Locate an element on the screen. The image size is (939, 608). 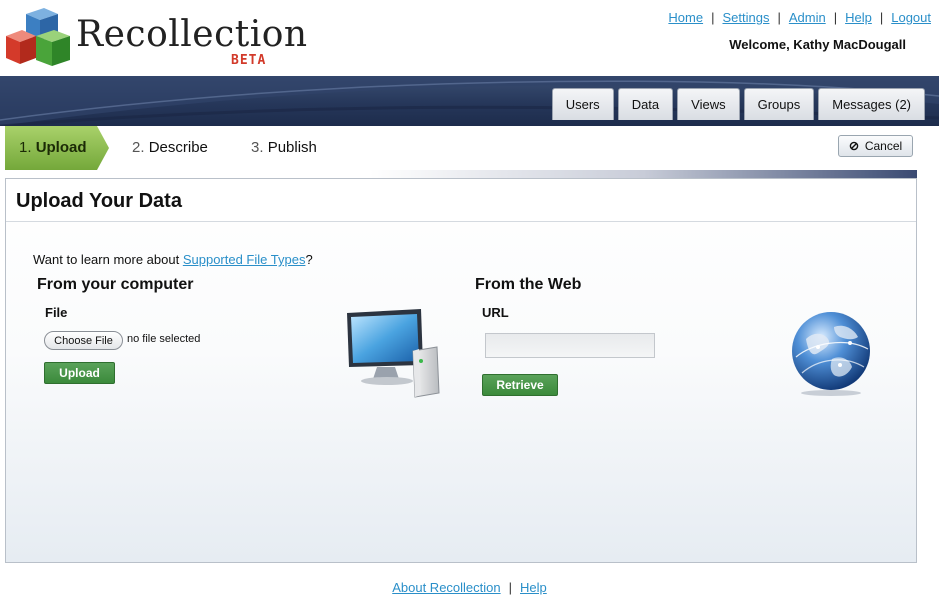
tab-groups: Groups is located at coordinates (779, 104).